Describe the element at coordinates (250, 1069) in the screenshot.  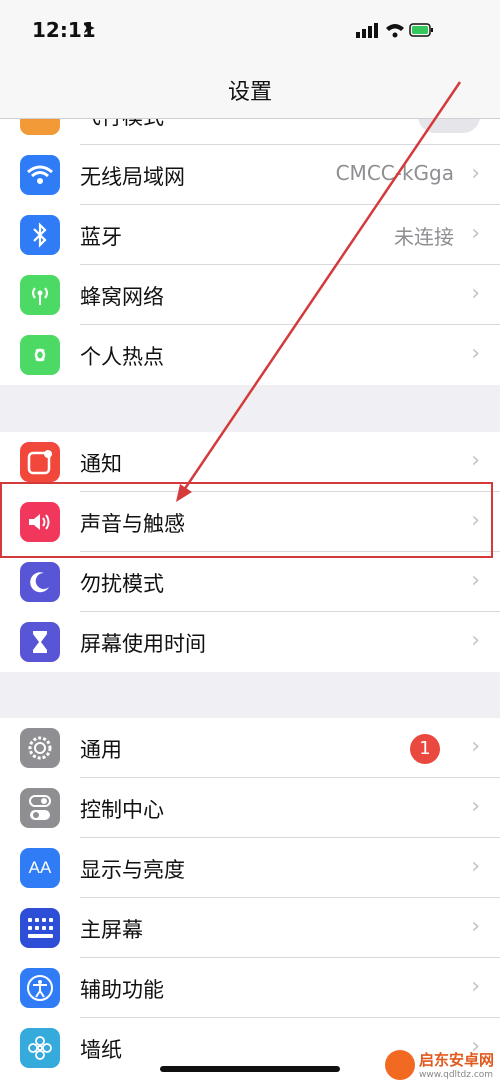
I see `home-indicator` at that location.